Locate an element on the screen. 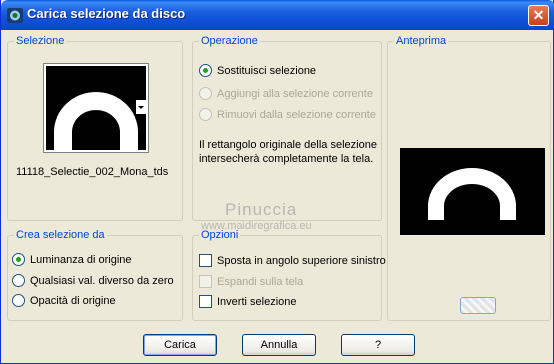 This screenshot has height=364, width=554. preview-shape is located at coordinates (472, 194).